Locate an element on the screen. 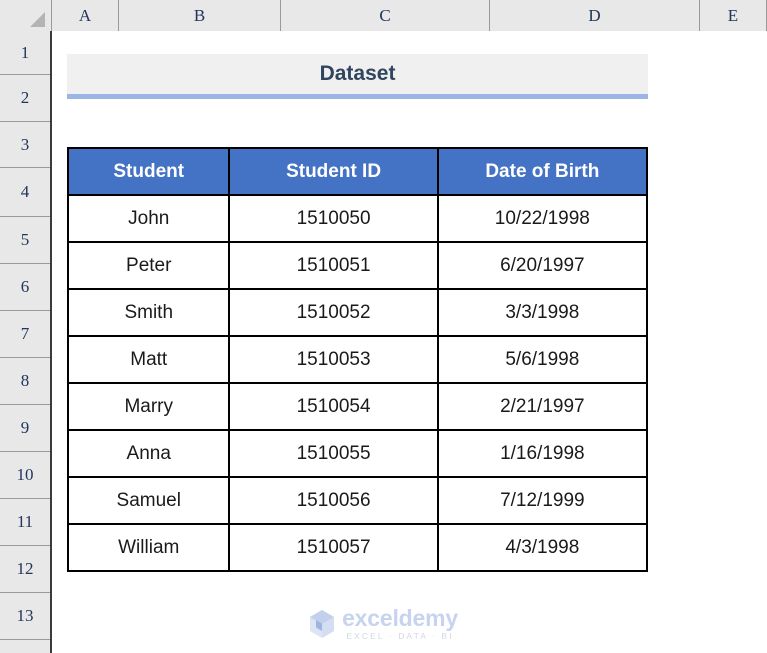 This screenshot has height=653, width=767. cell-student-id: 1510057 is located at coordinates (333, 547).